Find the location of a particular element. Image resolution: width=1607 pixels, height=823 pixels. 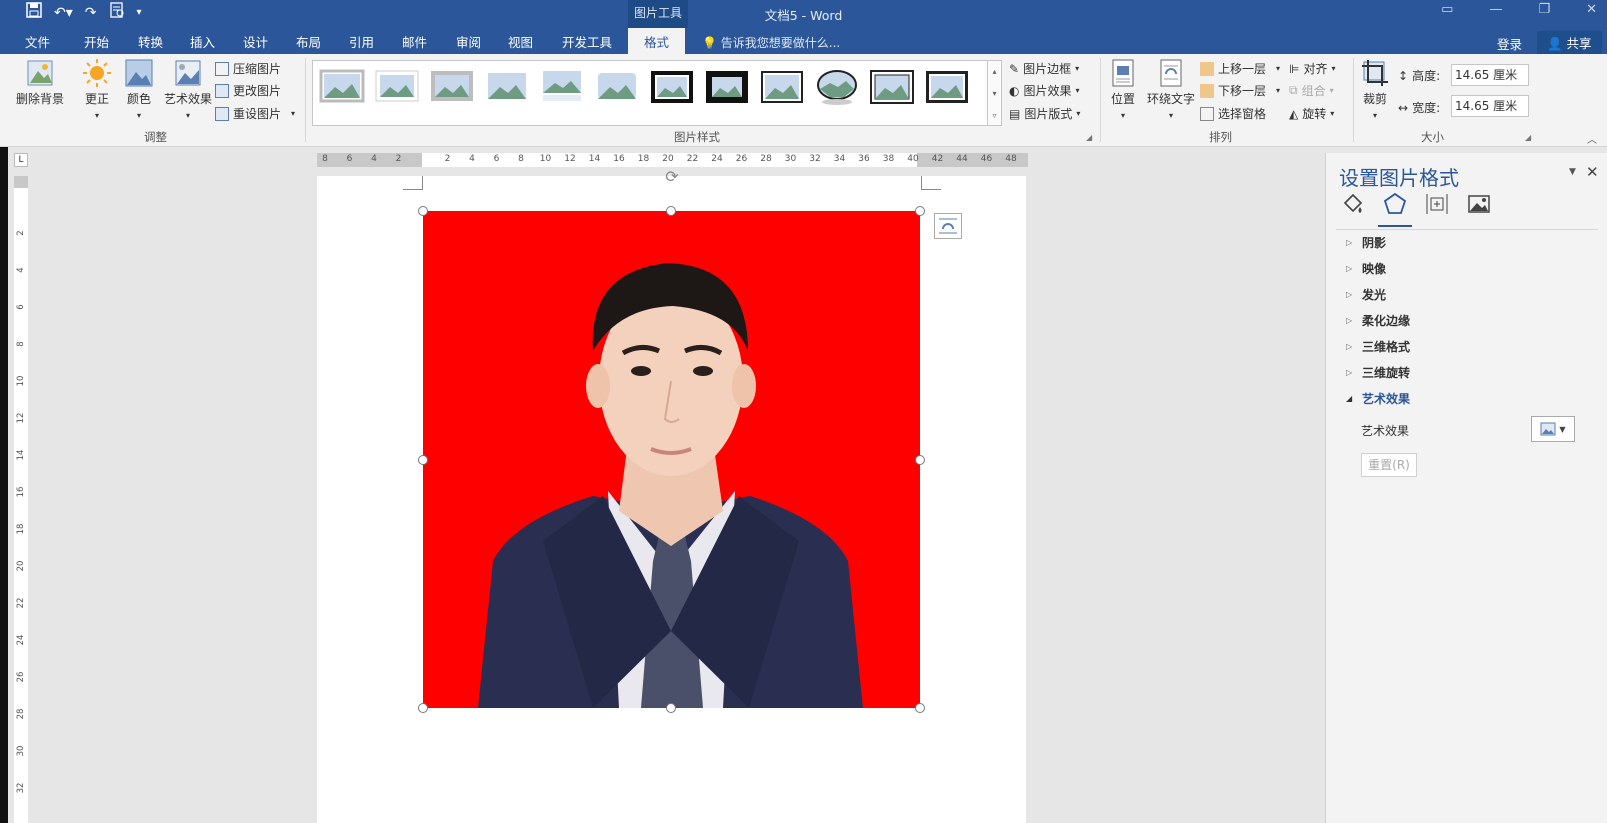

tab-home: 开始 is located at coordinates (96, 41).